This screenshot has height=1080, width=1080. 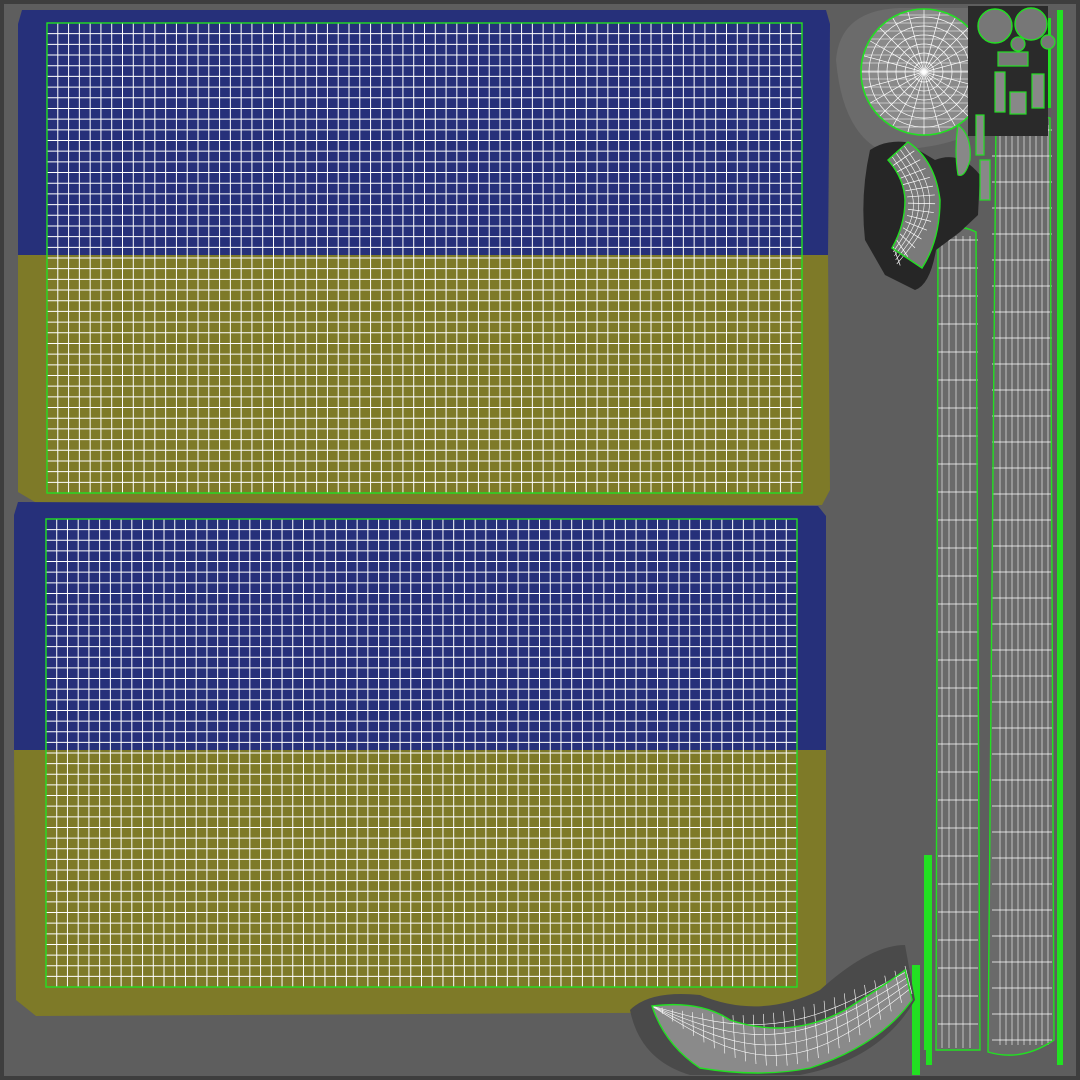 I want to click on pole-strip-thin-d, so click(x=916, y=1020).